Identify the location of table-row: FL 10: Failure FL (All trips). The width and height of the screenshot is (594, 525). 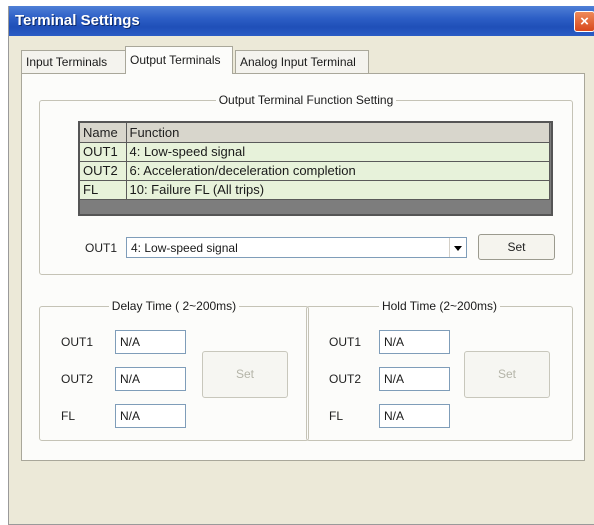
(315, 190).